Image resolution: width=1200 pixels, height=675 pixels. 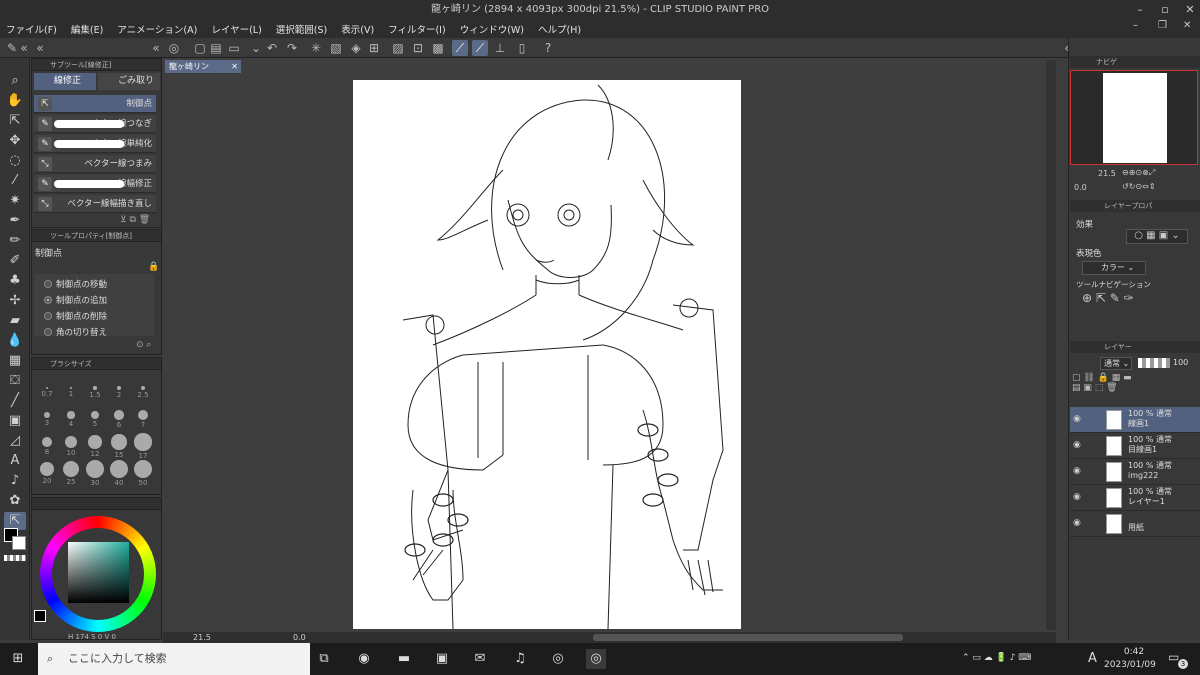 I want to click on subtool-actions-icon: ⊻ ⧉ 🗑, so click(x=135, y=220).